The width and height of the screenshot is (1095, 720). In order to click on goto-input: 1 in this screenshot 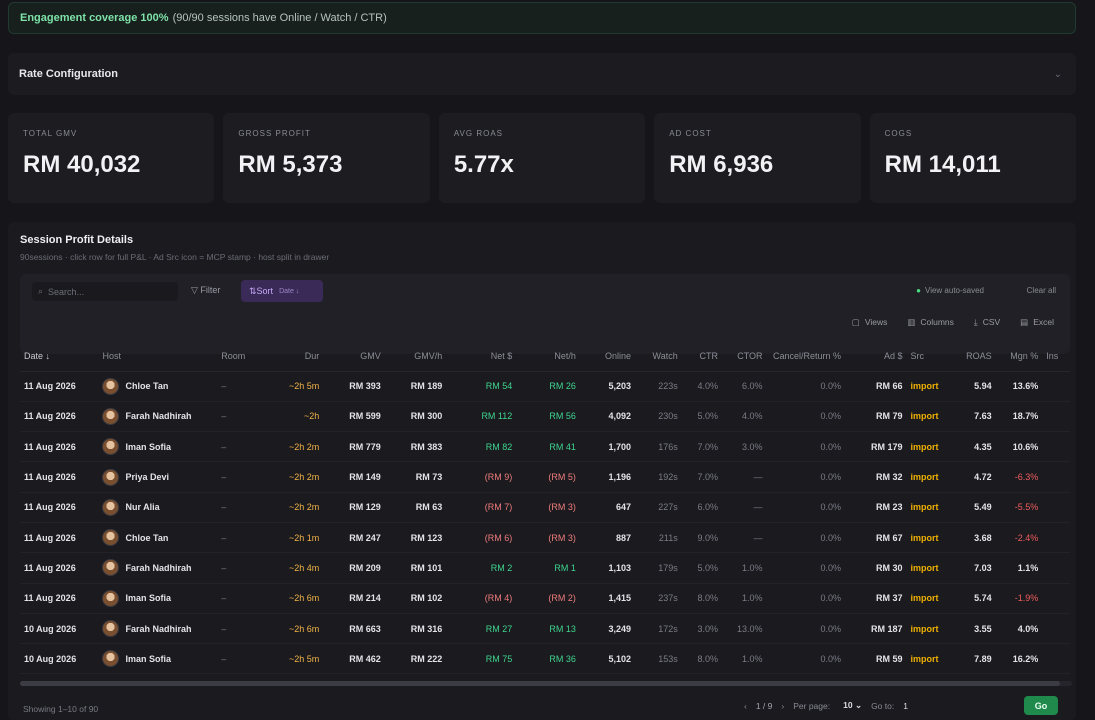, I will do `click(923, 706)`.